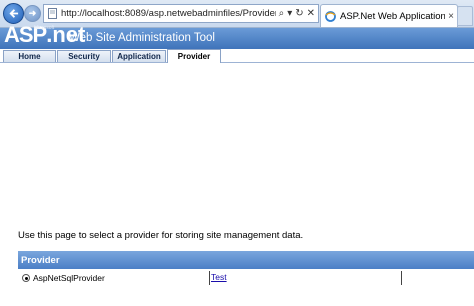 This screenshot has width=474, height=306. I want to click on new-tab-button, so click(465, 16).